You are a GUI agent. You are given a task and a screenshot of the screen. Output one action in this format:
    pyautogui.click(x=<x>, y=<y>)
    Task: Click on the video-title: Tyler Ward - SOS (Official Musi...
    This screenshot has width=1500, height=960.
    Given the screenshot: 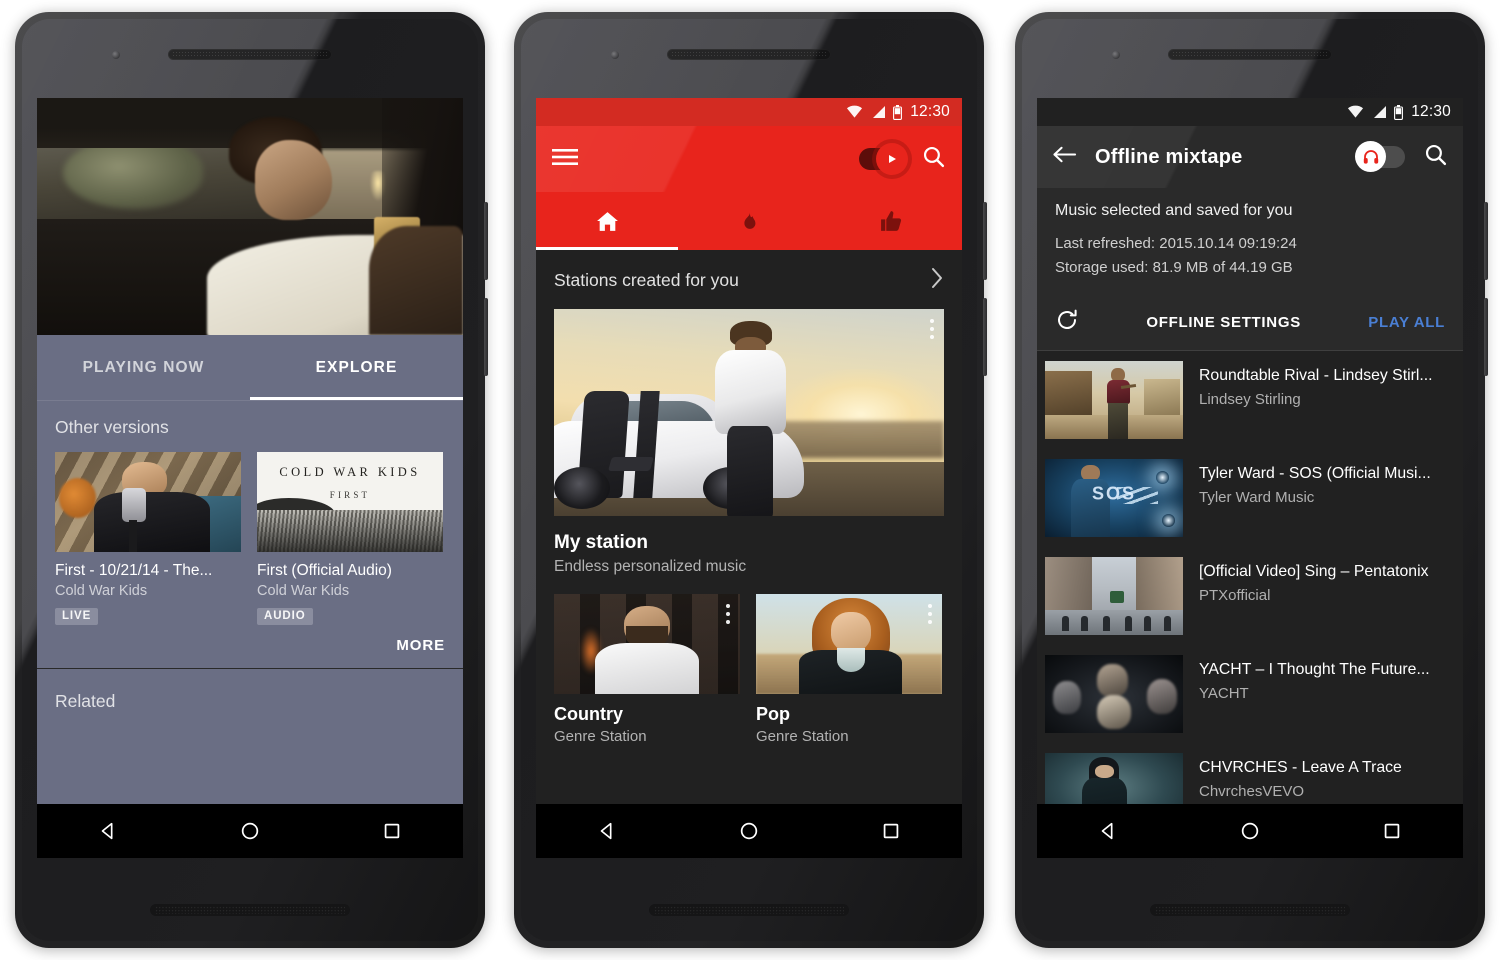 What is the action you would take?
    pyautogui.click(x=1315, y=473)
    